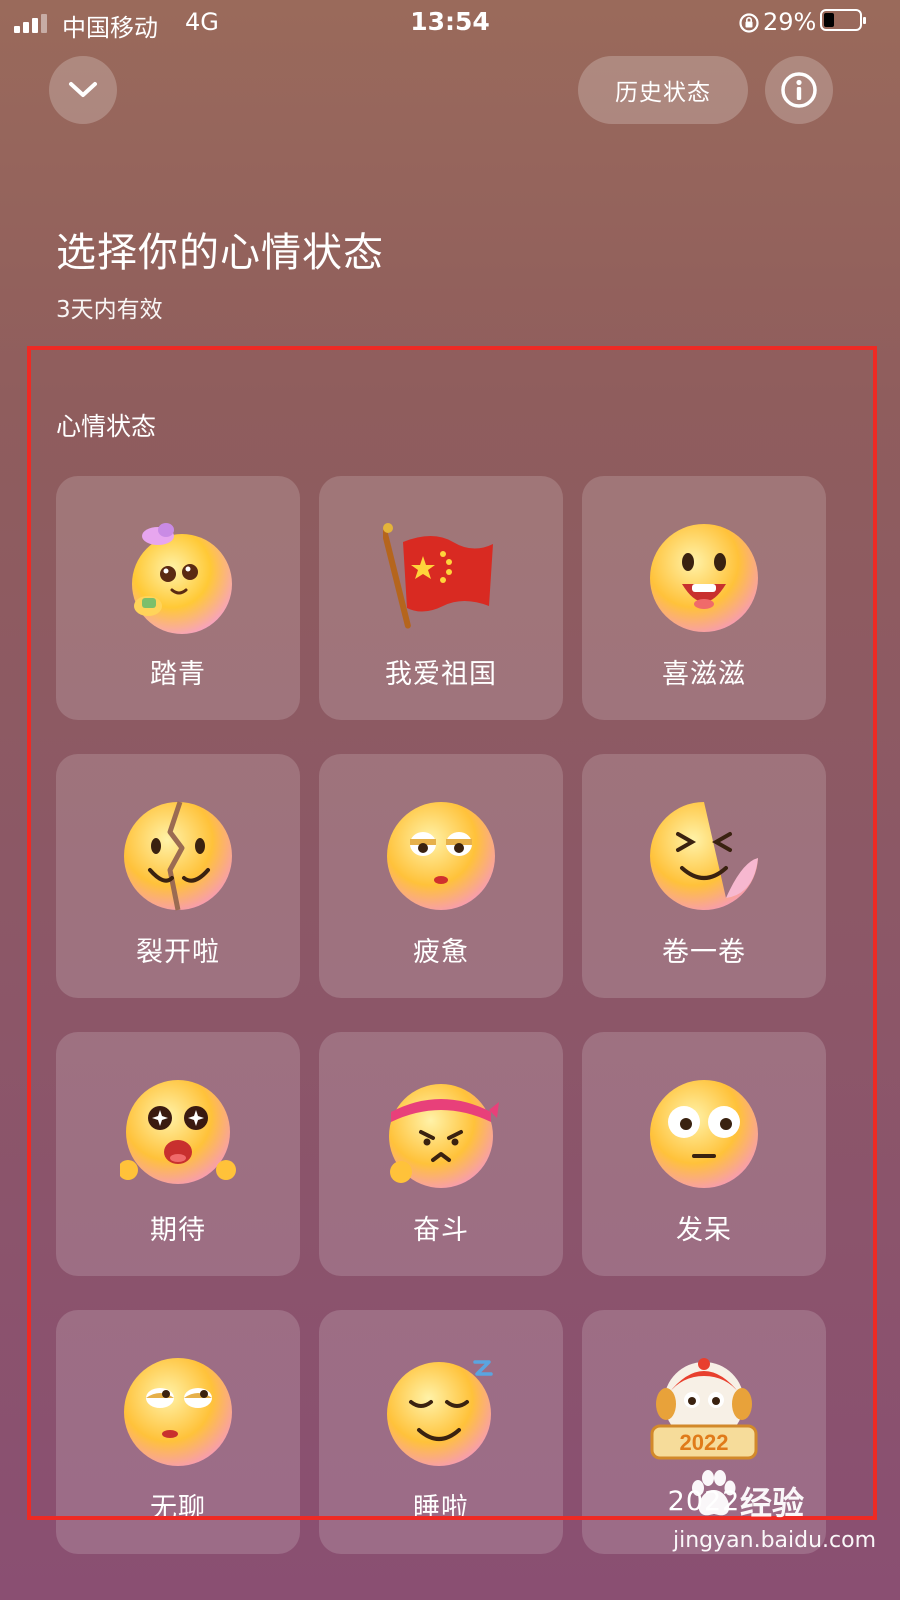 The height and width of the screenshot is (1600, 900). I want to click on mood-tile-cracked: 裂开啦, so click(178, 876).